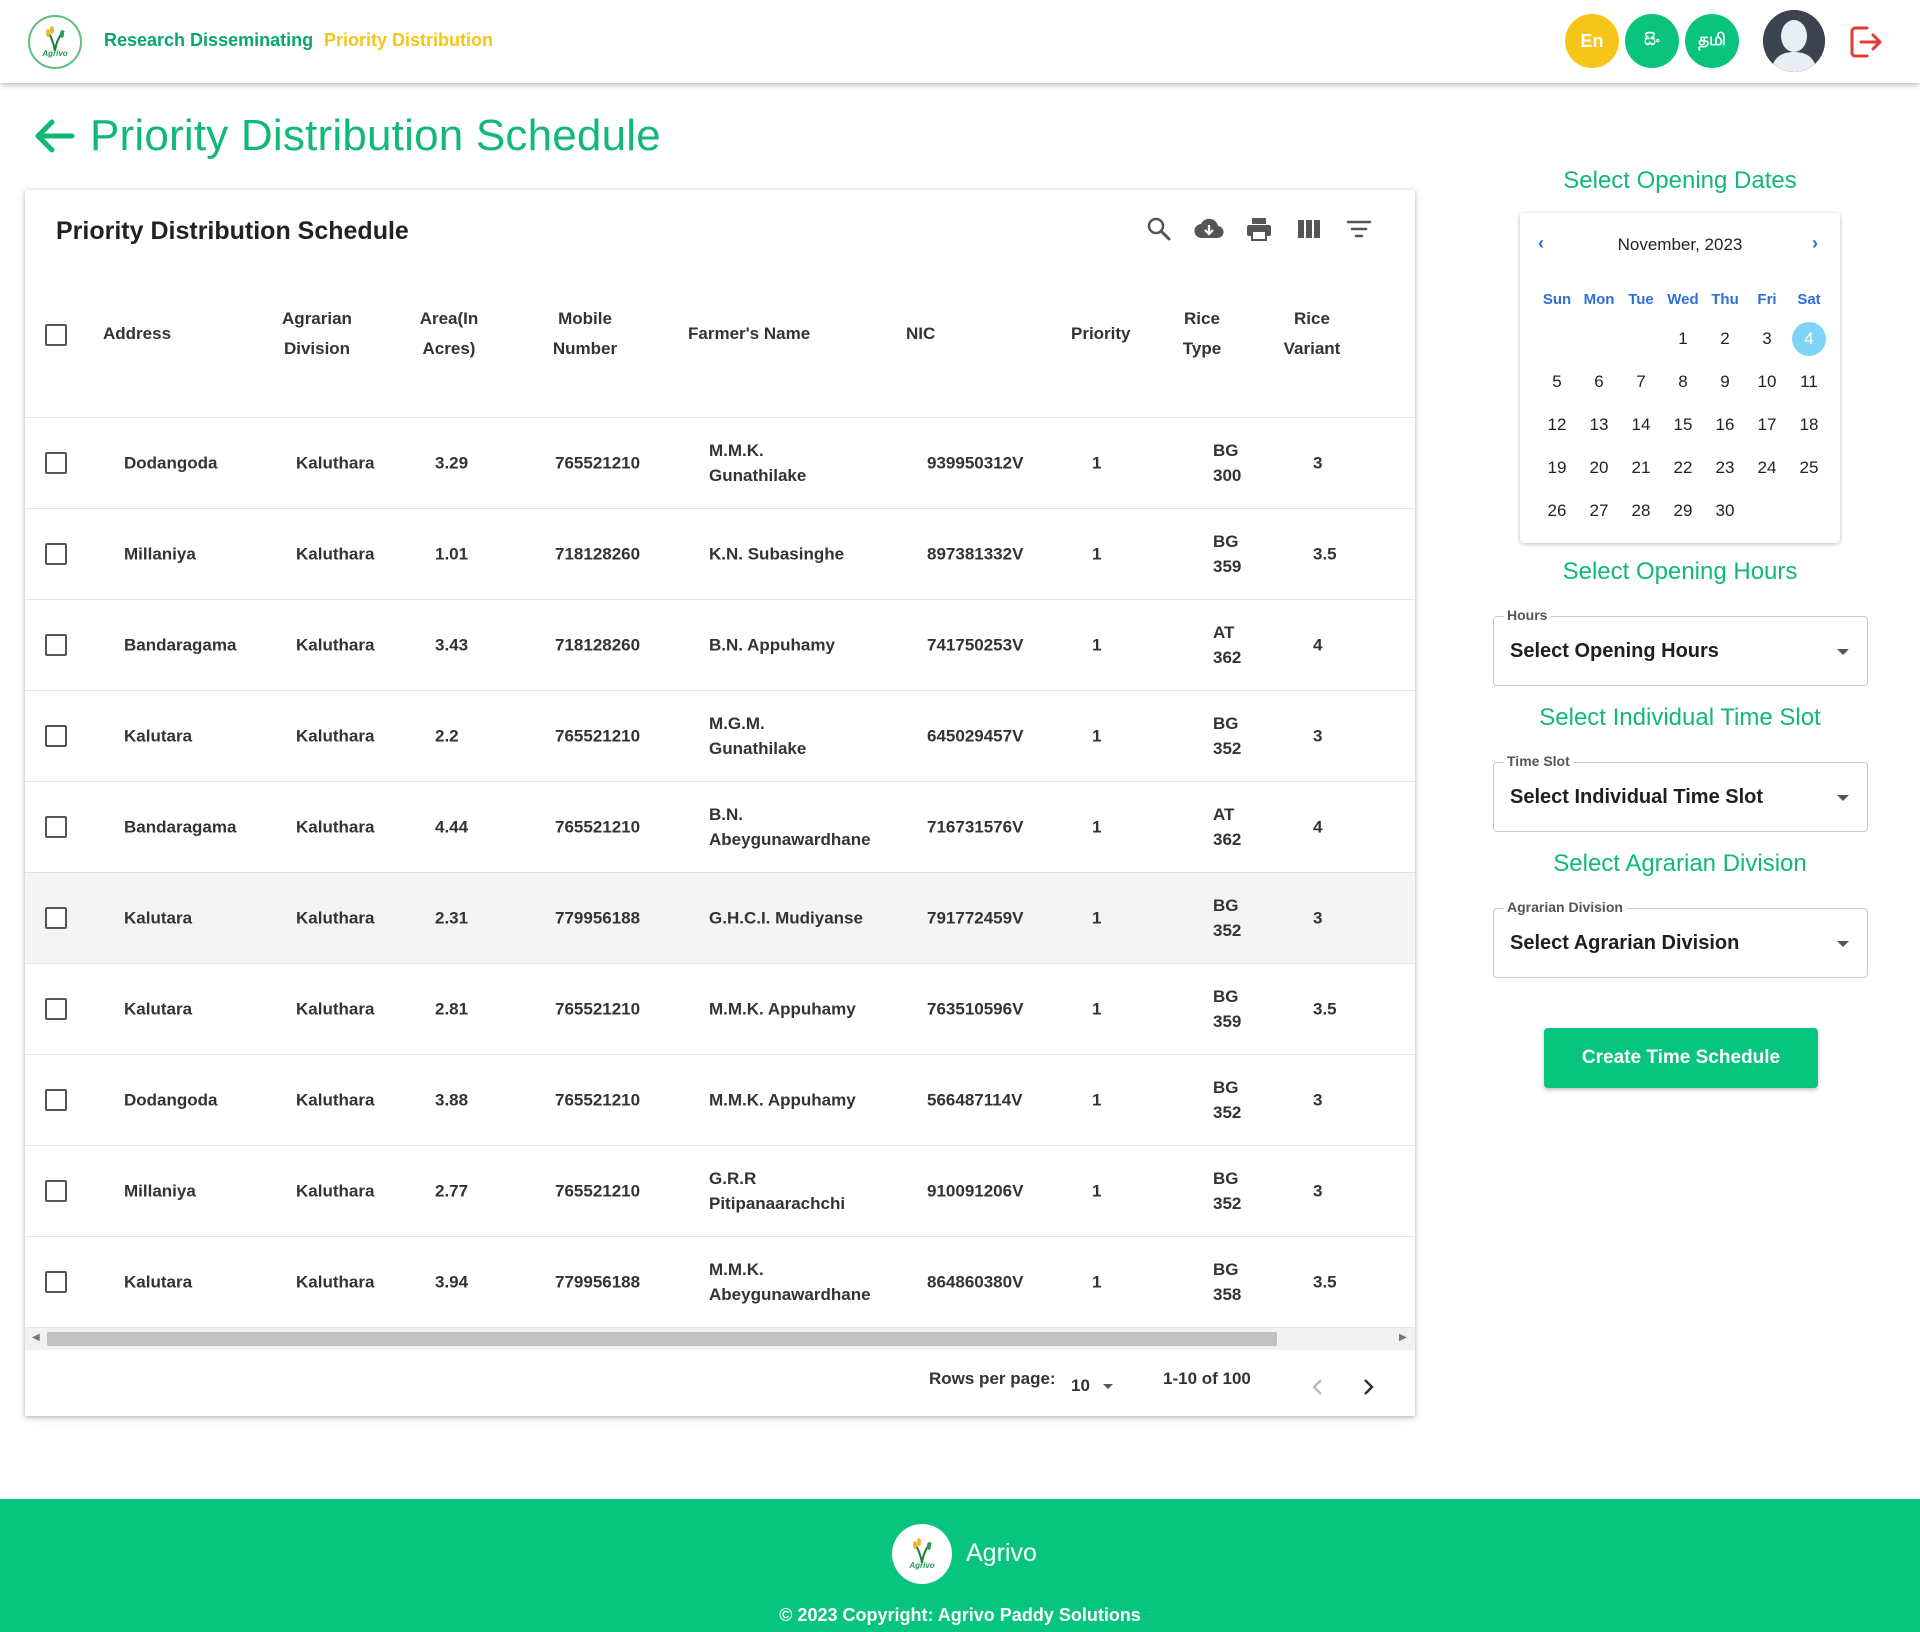 The image size is (1920, 1632). I want to click on filter-icon, so click(1359, 229).